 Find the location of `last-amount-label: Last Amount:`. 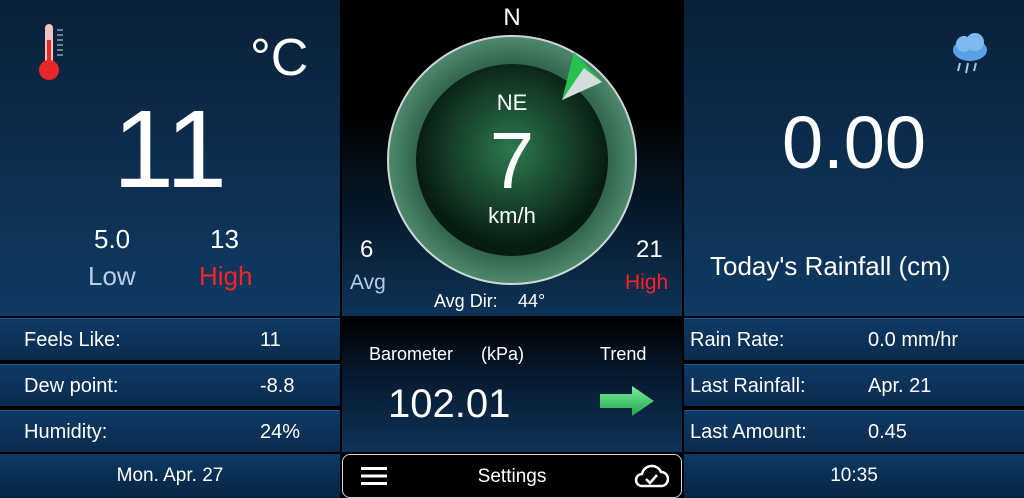

last-amount-label: Last Amount: is located at coordinates (748, 432).